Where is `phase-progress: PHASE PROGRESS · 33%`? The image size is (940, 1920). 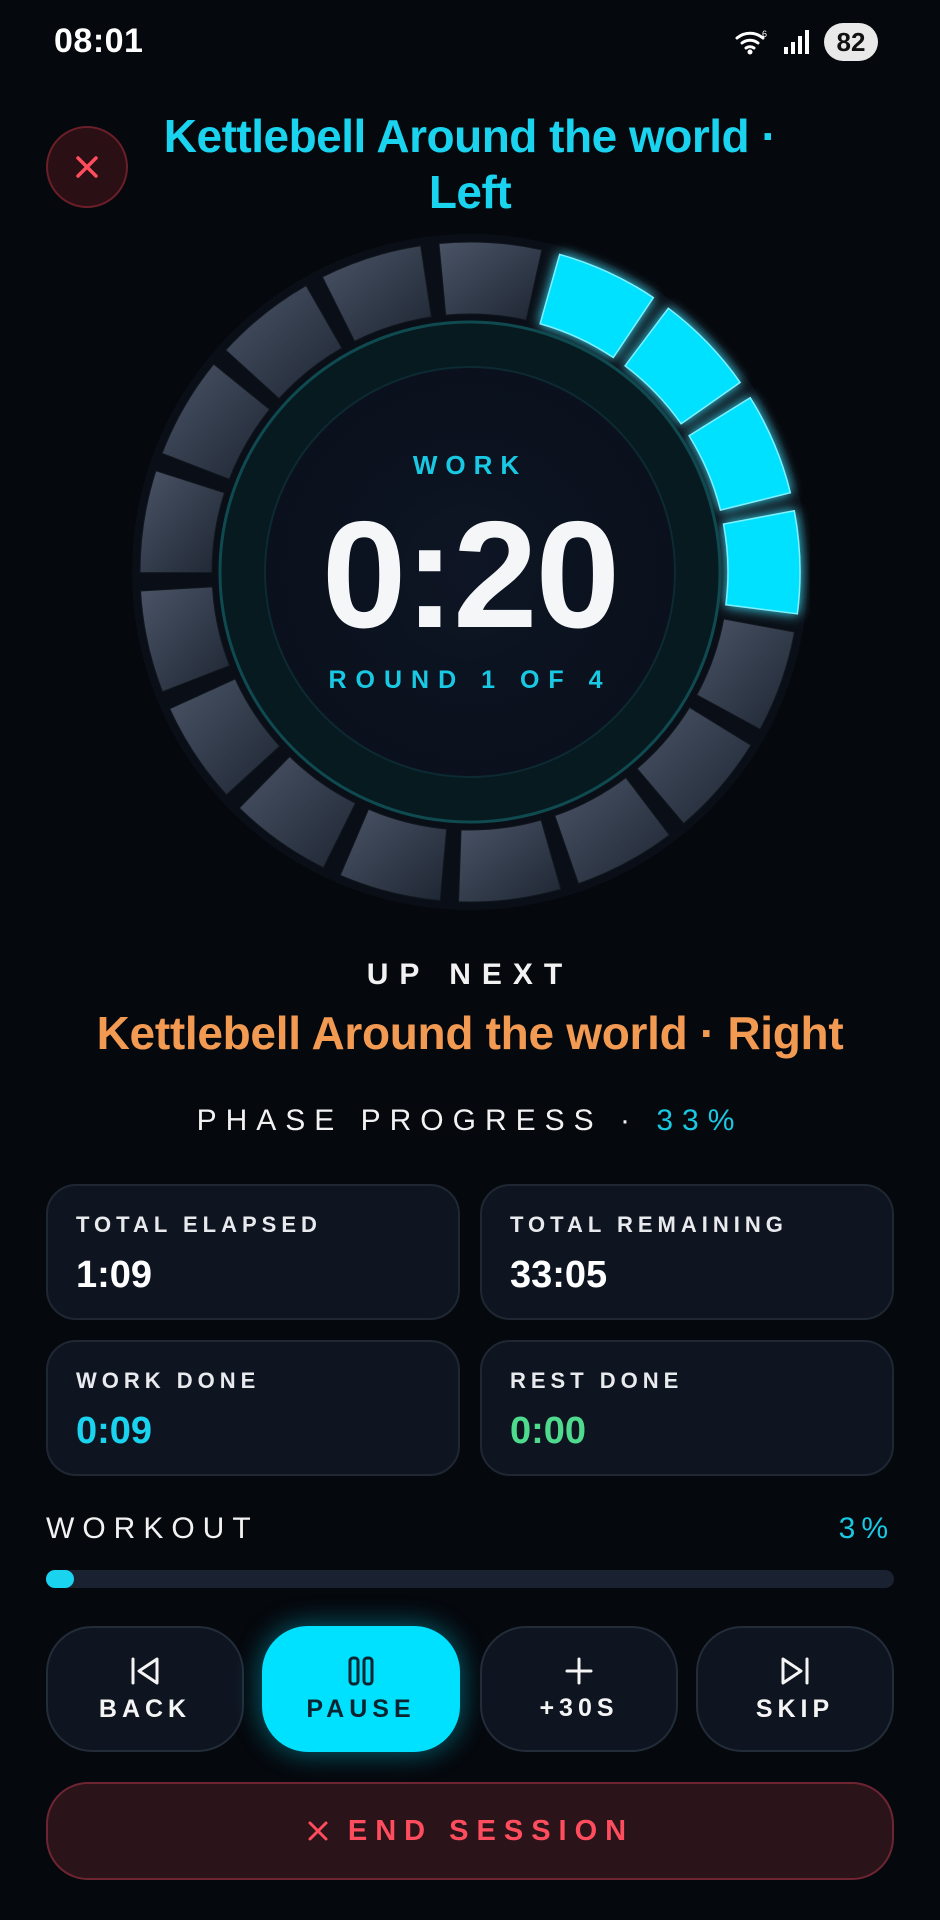 phase-progress: PHASE PROGRESS · 33% is located at coordinates (470, 1121).